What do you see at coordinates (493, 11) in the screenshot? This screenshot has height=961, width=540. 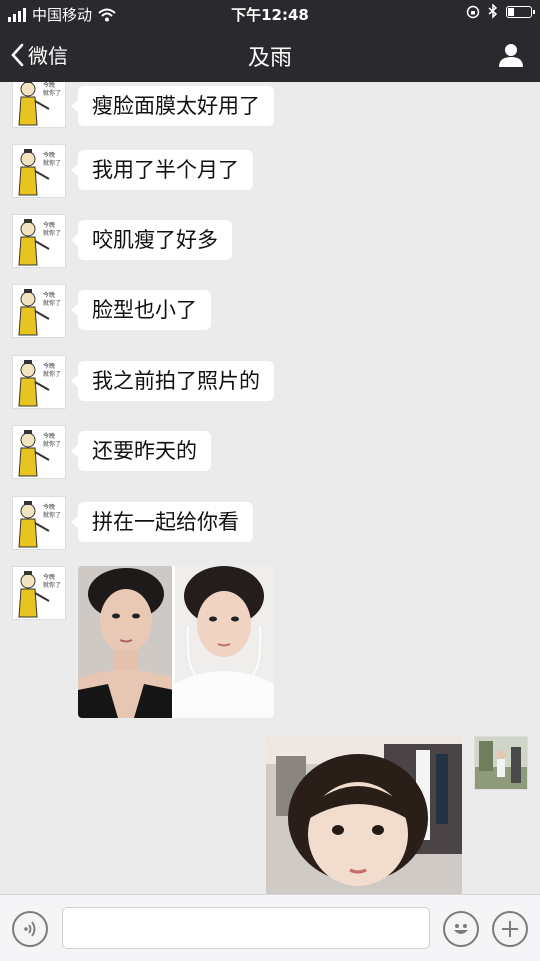 I see `bluetooth-icon` at bounding box center [493, 11].